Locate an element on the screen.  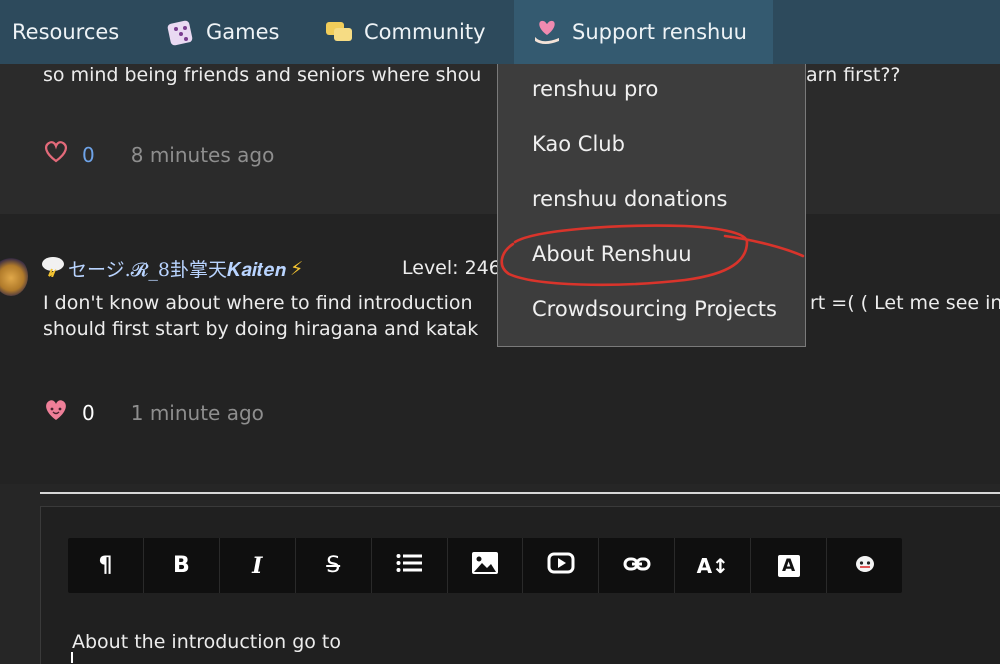
strikethrough-icon: S is located at coordinates (333, 565).